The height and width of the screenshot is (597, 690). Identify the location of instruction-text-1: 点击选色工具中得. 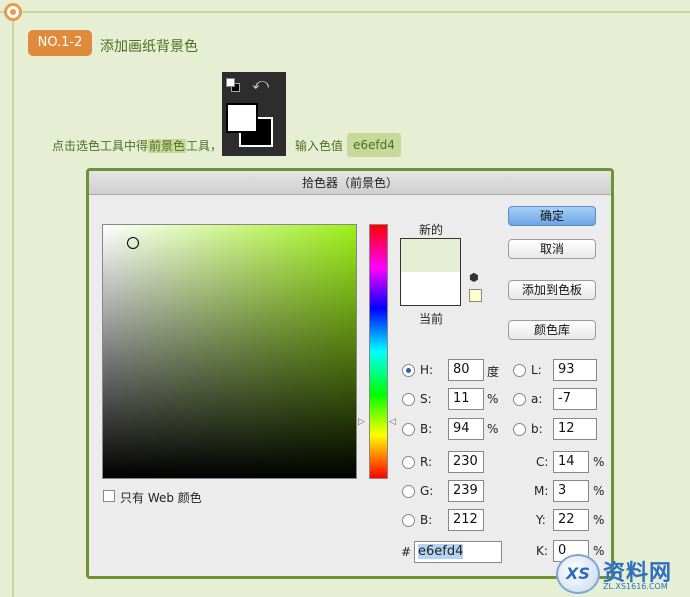
(100, 146).